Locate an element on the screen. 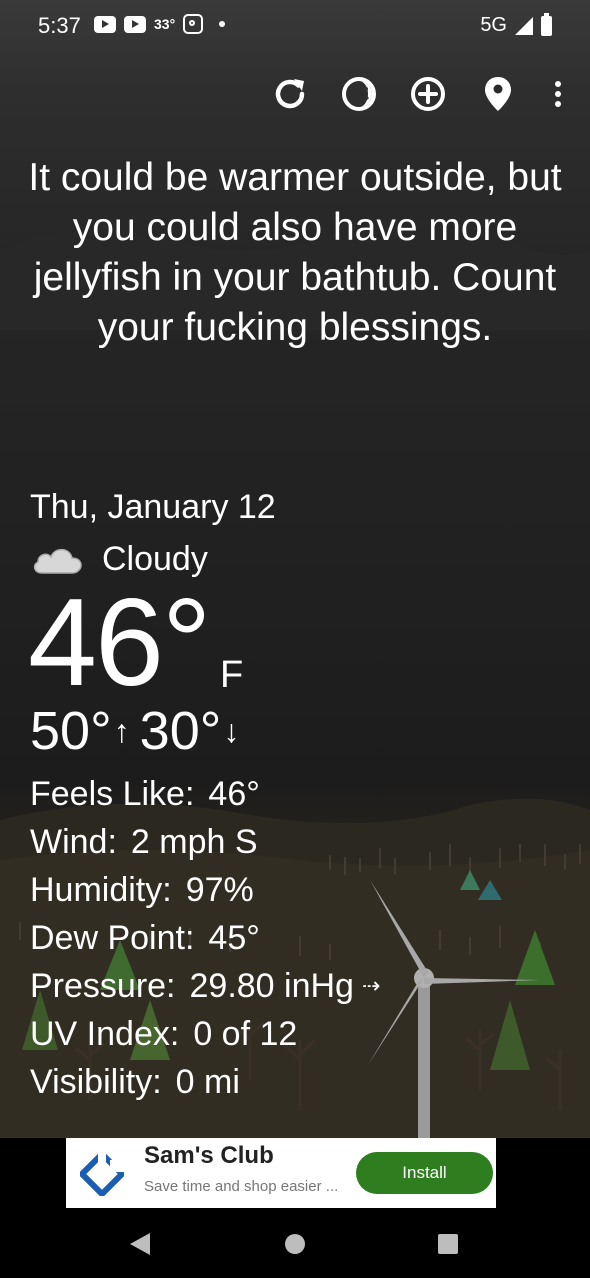 The width and height of the screenshot is (590, 1278). add-location-icon is located at coordinates (428, 94).